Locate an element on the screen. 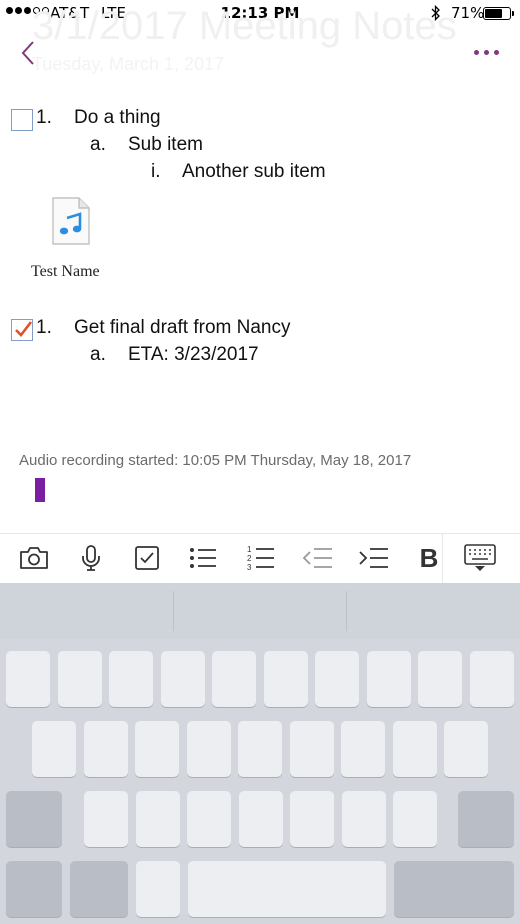 The image size is (520, 924). numbered-list-digit: 1 is located at coordinates (249, 549).